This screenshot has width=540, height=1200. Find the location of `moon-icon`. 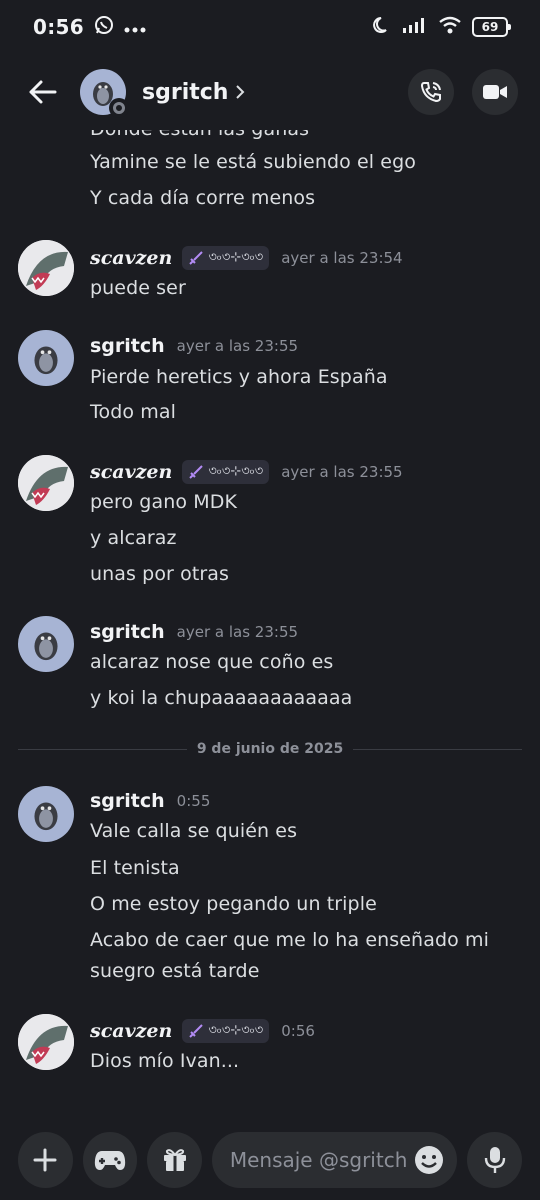

moon-icon is located at coordinates (382, 27).